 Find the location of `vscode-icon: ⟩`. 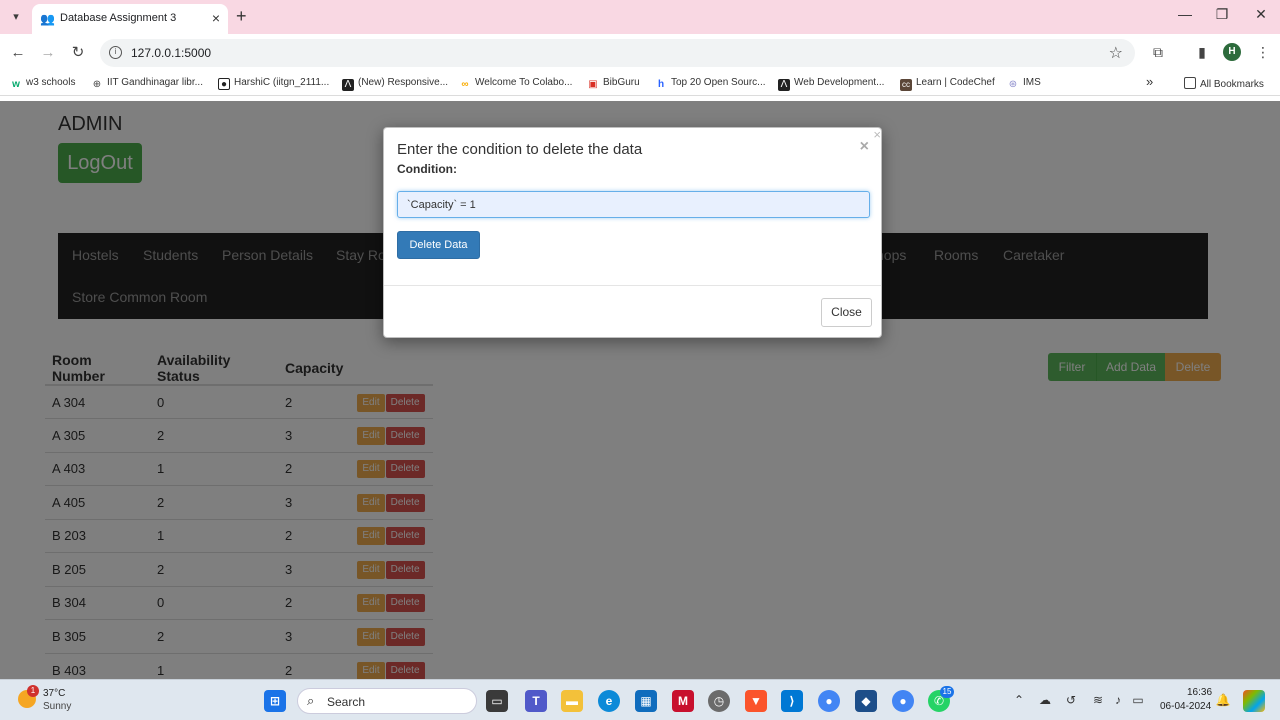

vscode-icon: ⟩ is located at coordinates (792, 701).